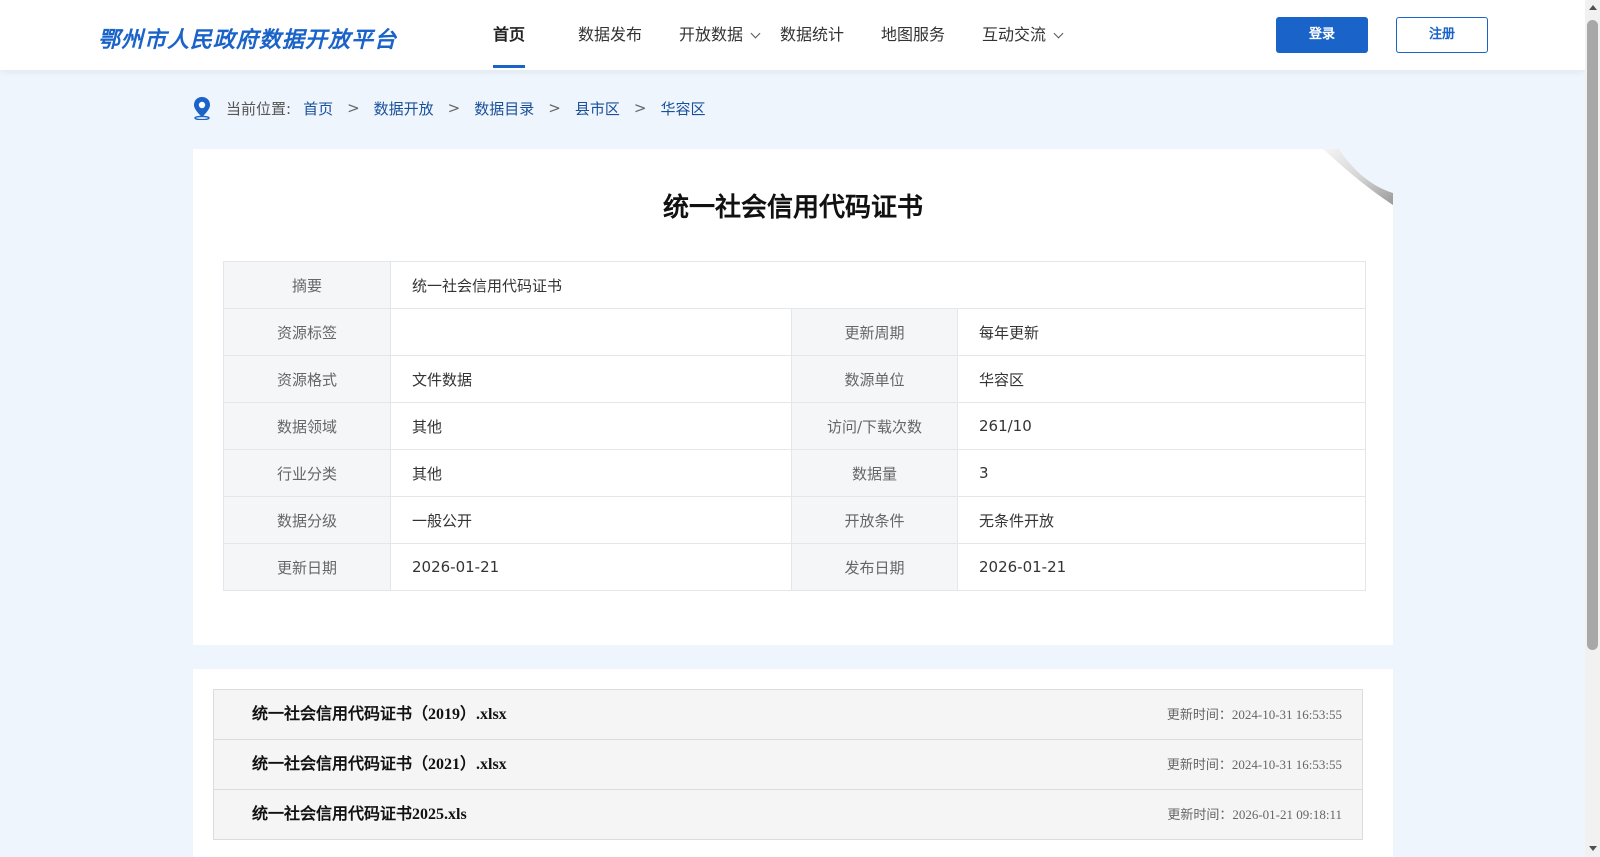 This screenshot has width=1600, height=857. I want to click on page-scrollbar, so click(1592, 428).